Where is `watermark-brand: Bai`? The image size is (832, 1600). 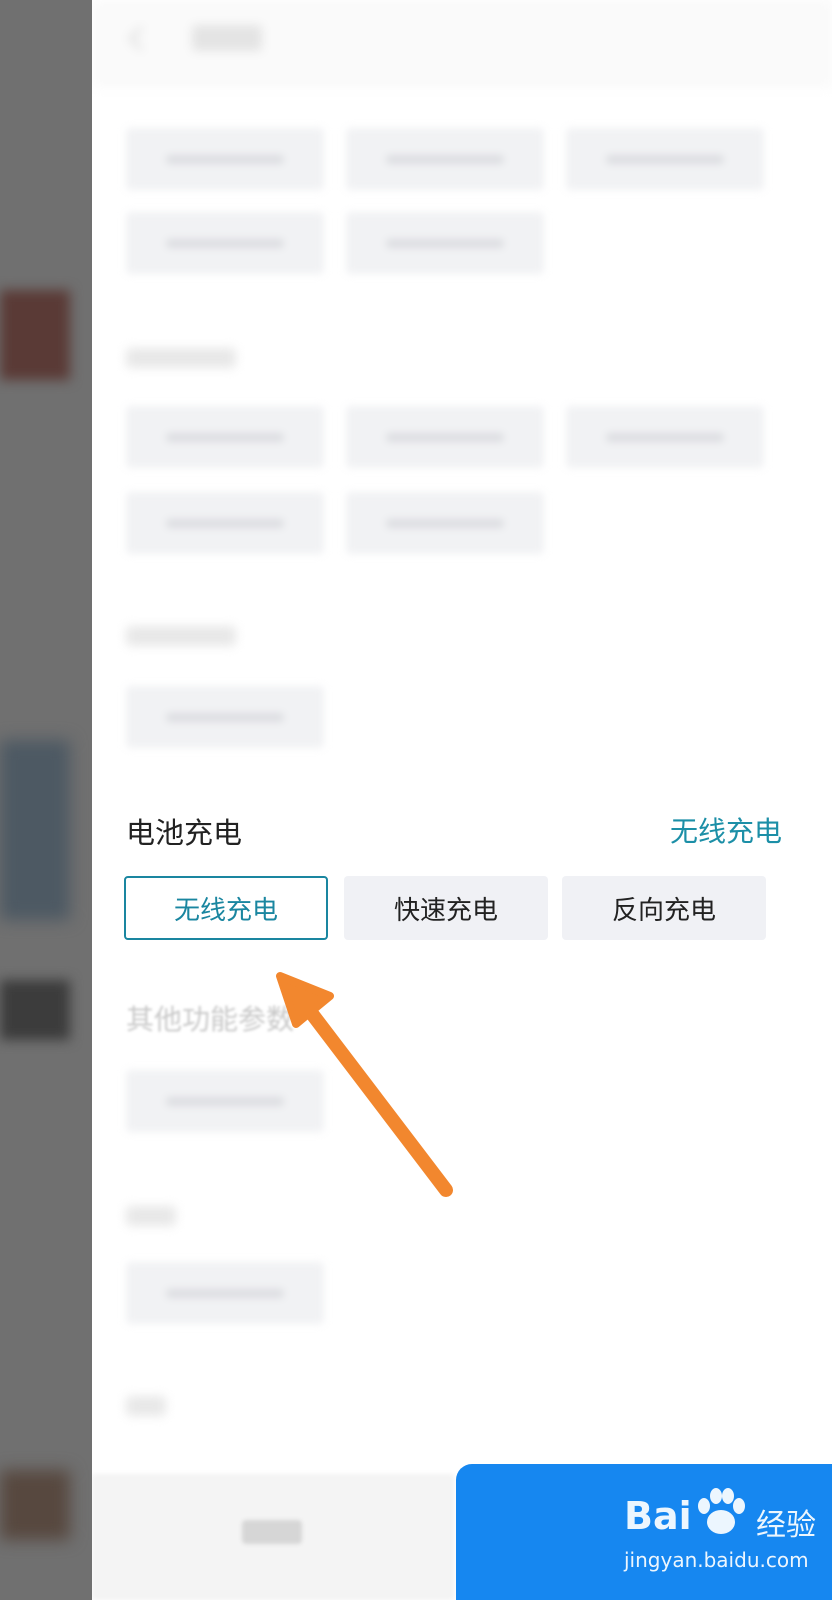 watermark-brand: Bai is located at coordinates (658, 1516).